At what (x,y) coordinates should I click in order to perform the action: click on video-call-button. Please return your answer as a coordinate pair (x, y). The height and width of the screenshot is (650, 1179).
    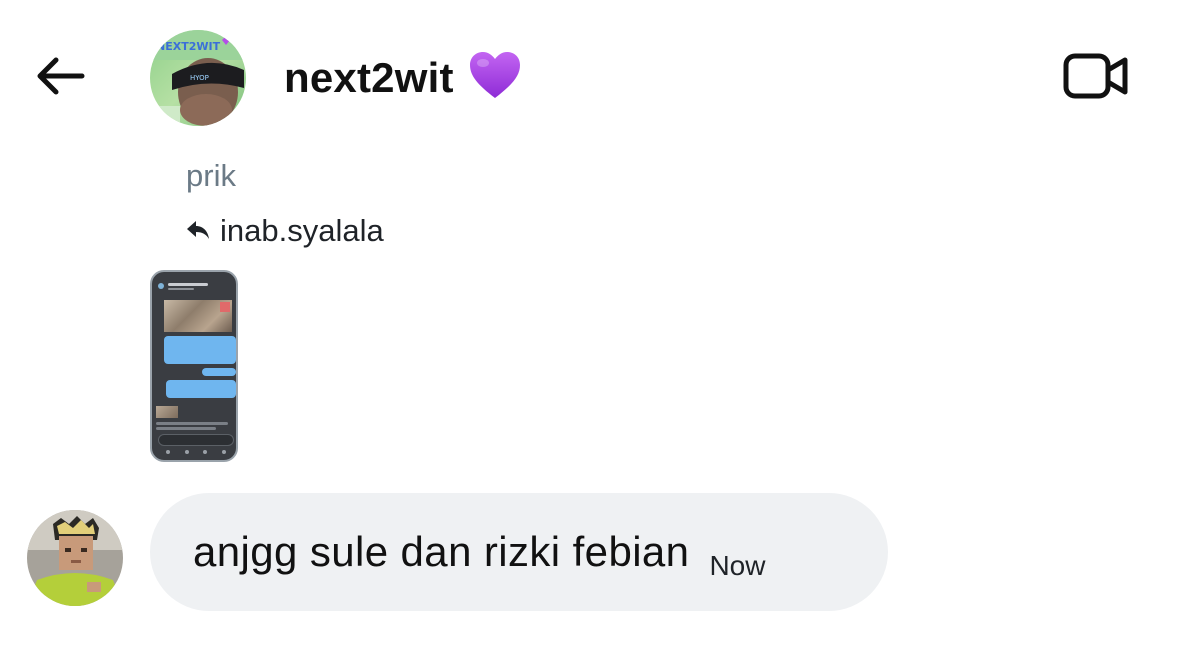
    Looking at the image, I should click on (1096, 78).